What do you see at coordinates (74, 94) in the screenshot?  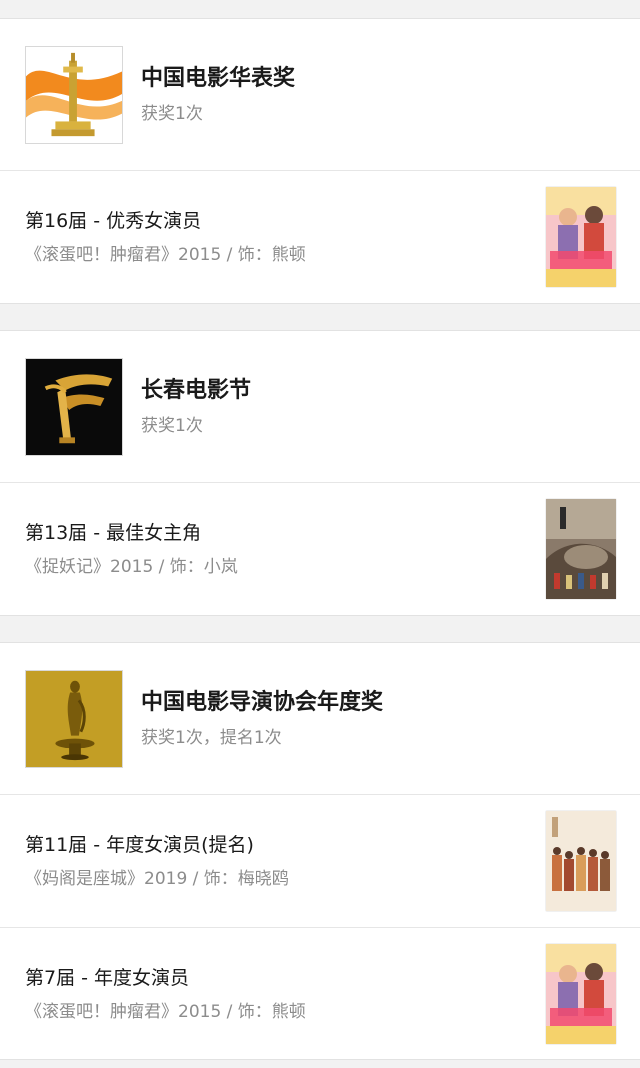 I see `huabiao-pillar-icon` at bounding box center [74, 94].